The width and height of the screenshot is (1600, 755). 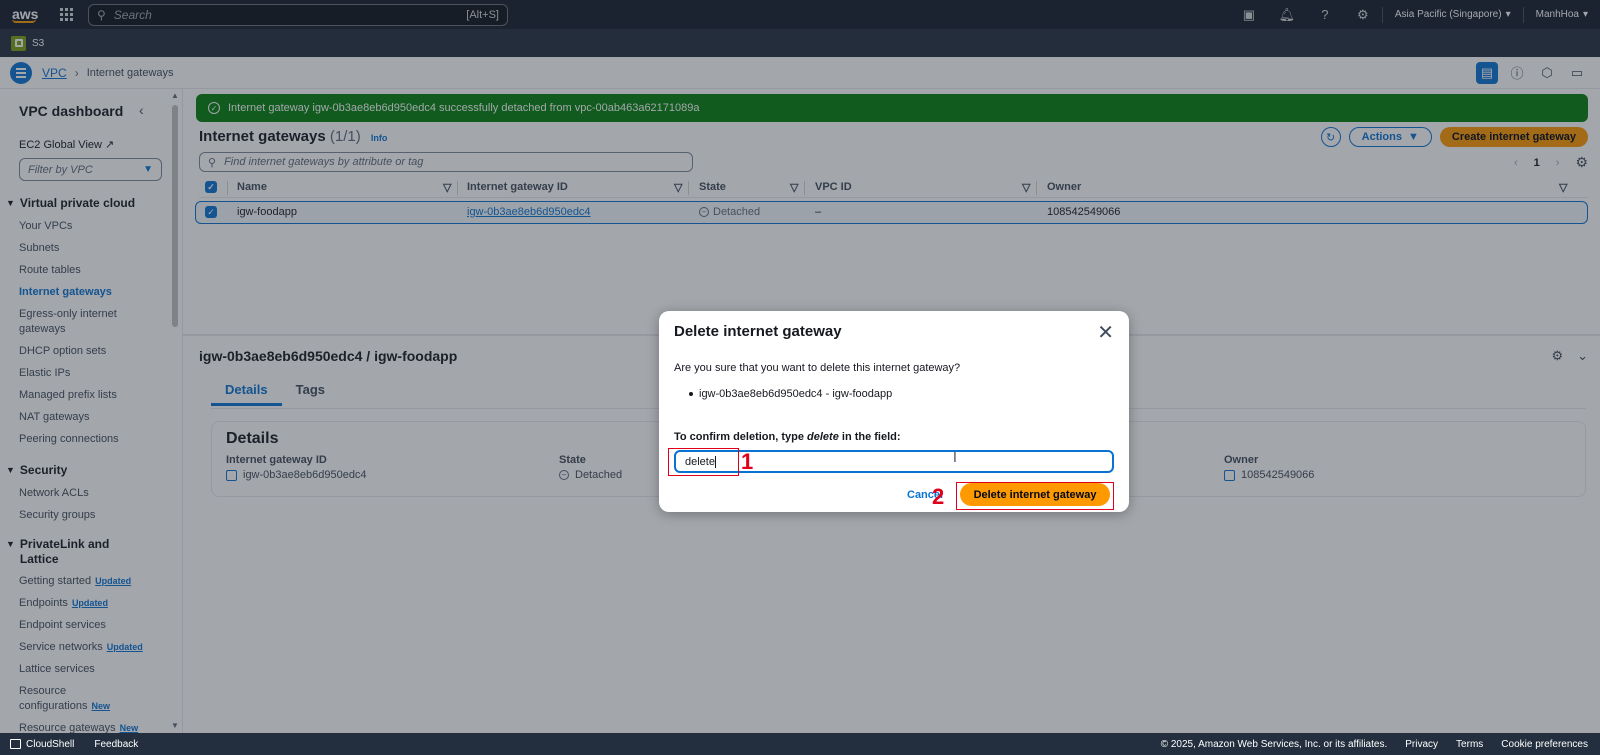 I want to click on privacy-link: Privacy, so click(x=1421, y=744).